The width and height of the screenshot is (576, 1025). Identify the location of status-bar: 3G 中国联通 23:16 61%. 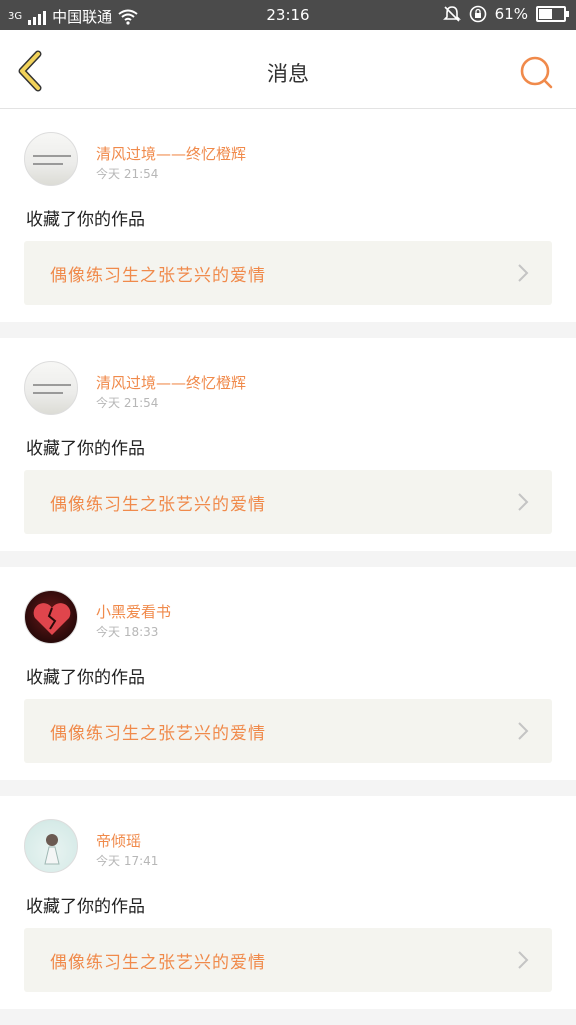
(288, 15).